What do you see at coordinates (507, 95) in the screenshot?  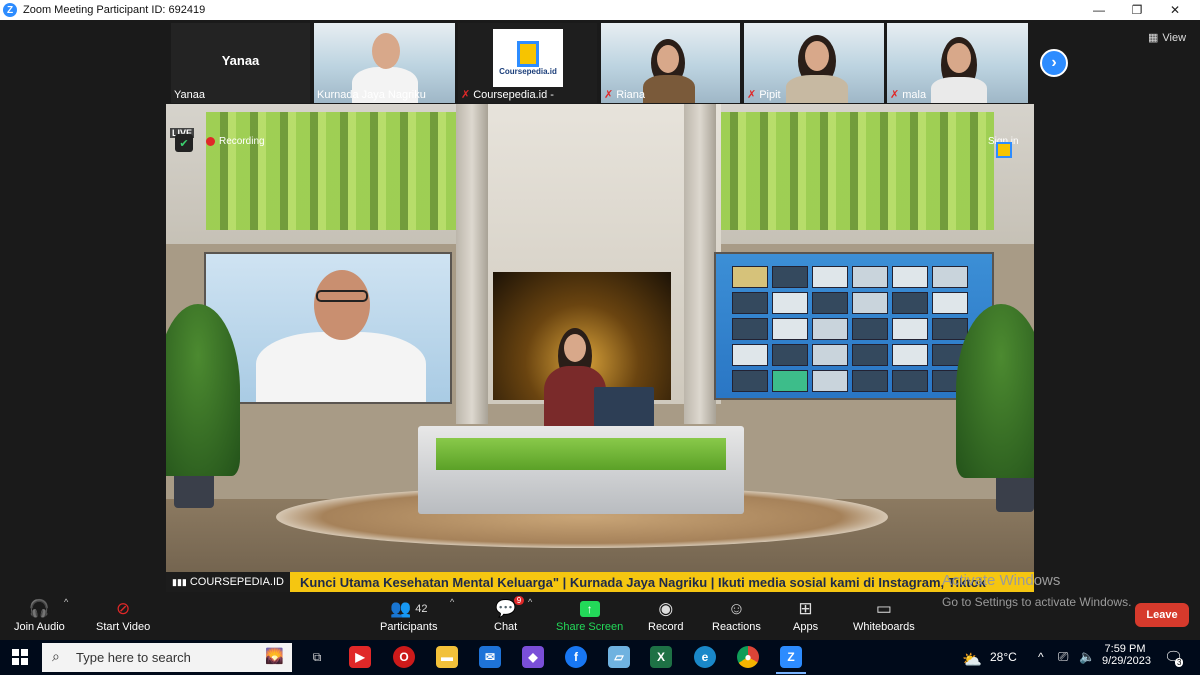 I see `participant-name-label: ✗ Coursepedia.id -` at bounding box center [507, 95].